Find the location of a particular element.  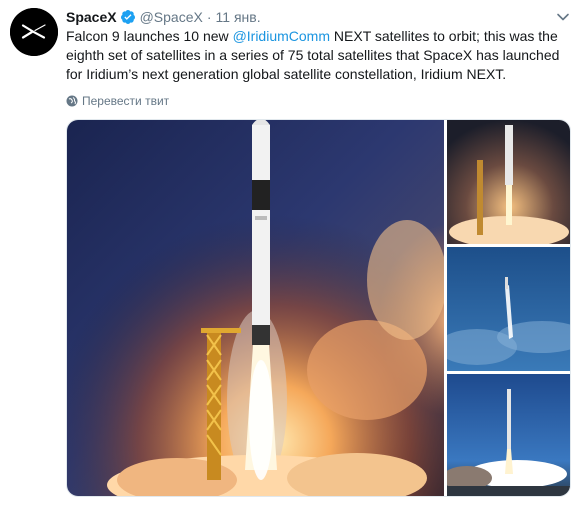

spacex-logo-icon is located at coordinates (34, 32).